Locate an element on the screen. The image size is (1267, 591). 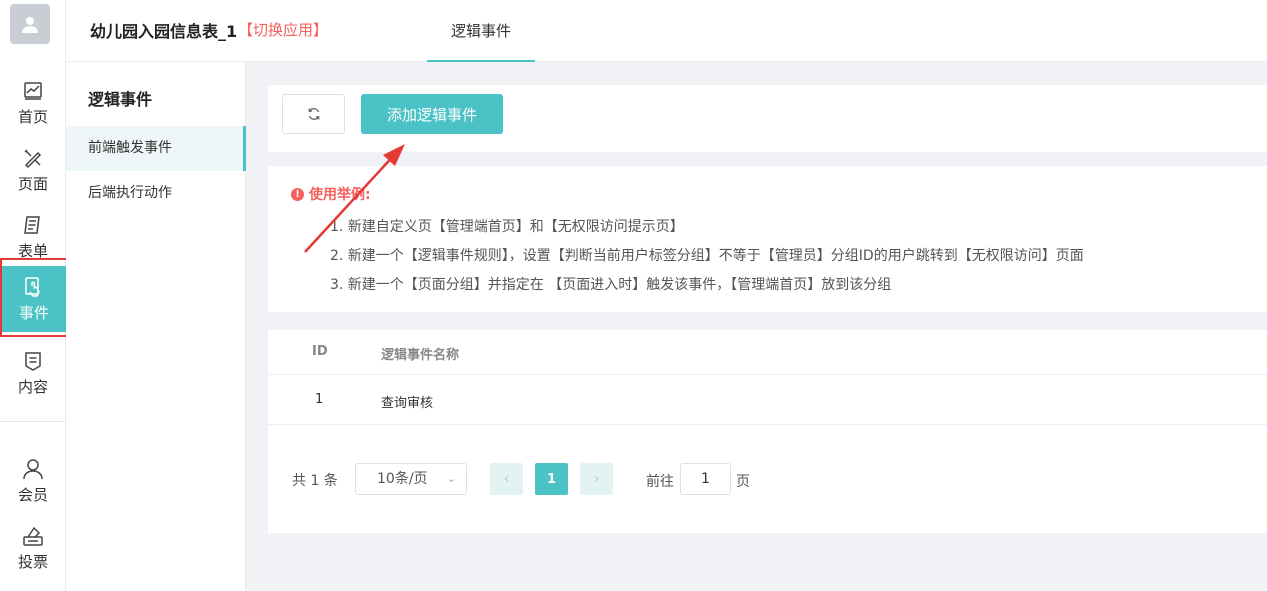
goto-suffix: 页 is located at coordinates (743, 482).